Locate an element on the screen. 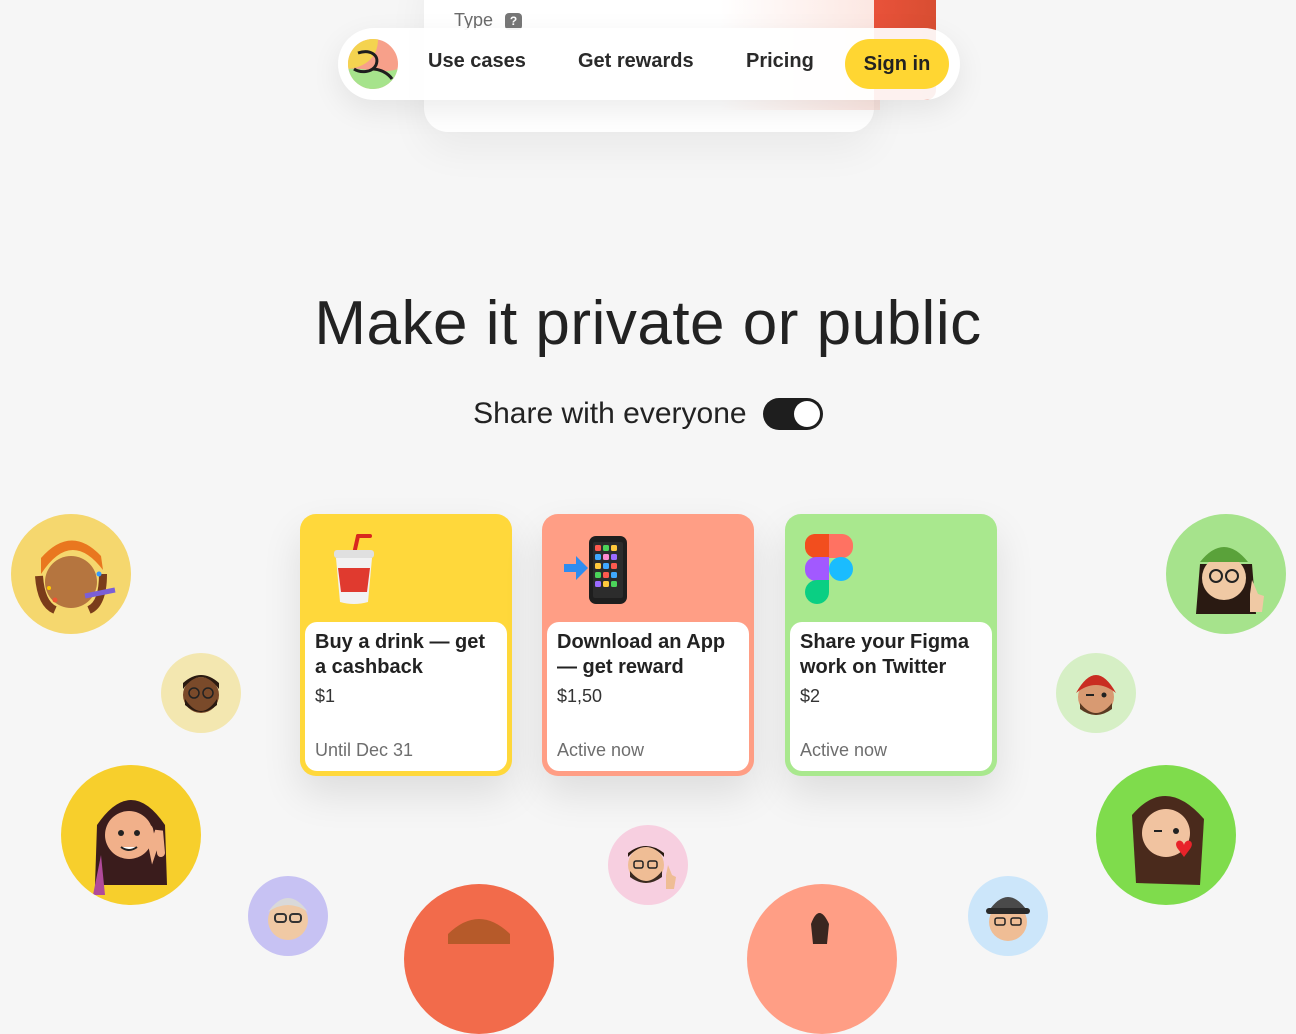  card-title: Share your Figma work on Twitter is located at coordinates (884, 654).